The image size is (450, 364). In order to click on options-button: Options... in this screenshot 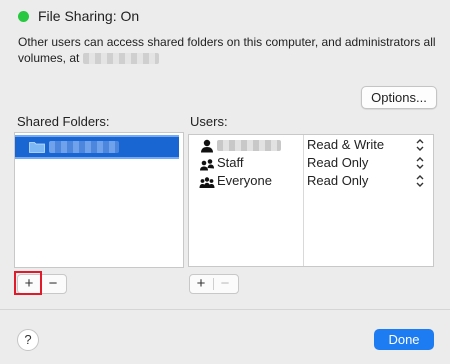, I will do `click(399, 97)`.